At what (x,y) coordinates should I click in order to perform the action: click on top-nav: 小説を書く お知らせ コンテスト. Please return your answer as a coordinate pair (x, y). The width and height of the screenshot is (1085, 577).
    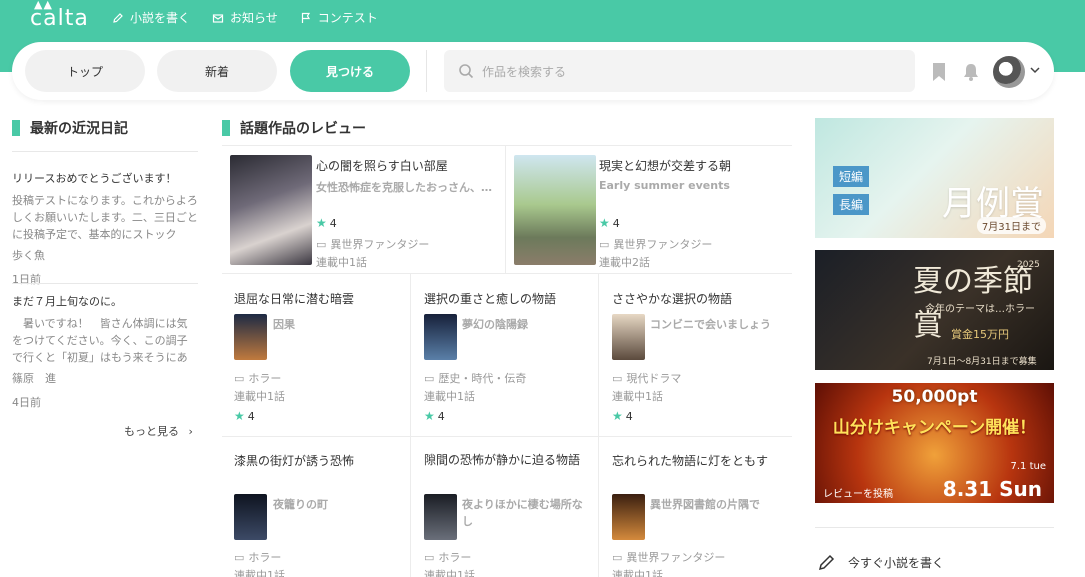
    Looking at the image, I should click on (245, 17).